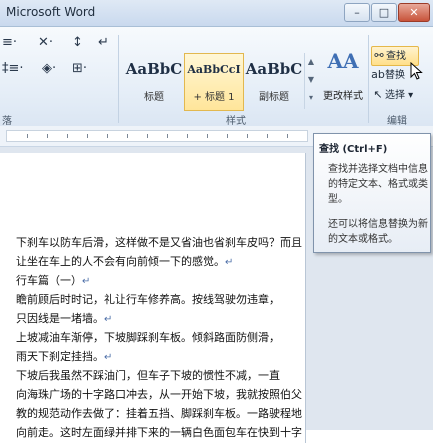 This screenshot has height=443, width=433. Describe the element at coordinates (414, 12) in the screenshot. I see `close-button: ✕` at that location.